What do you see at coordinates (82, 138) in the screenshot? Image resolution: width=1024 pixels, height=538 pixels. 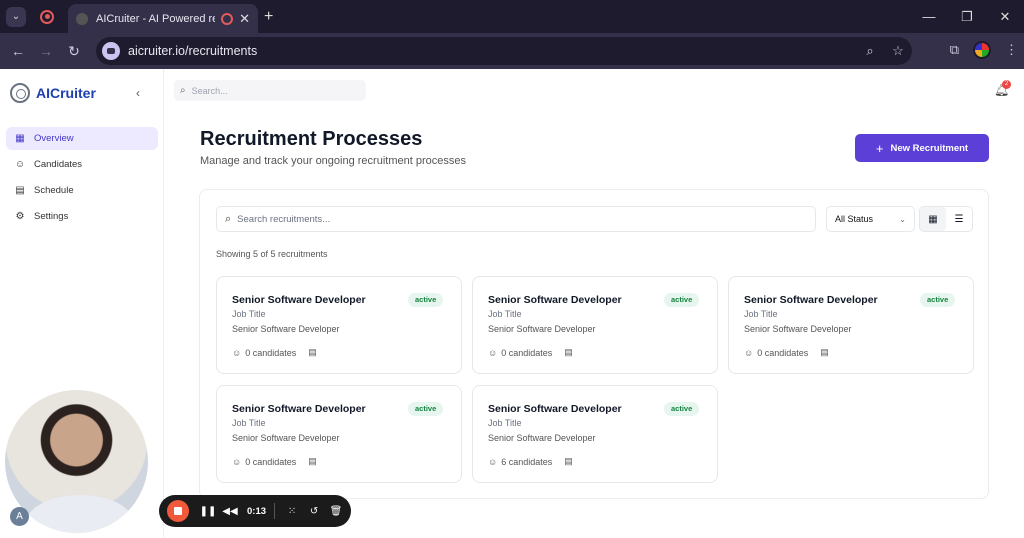 I see `sidebar-item-overview: ▦ Overview` at bounding box center [82, 138].